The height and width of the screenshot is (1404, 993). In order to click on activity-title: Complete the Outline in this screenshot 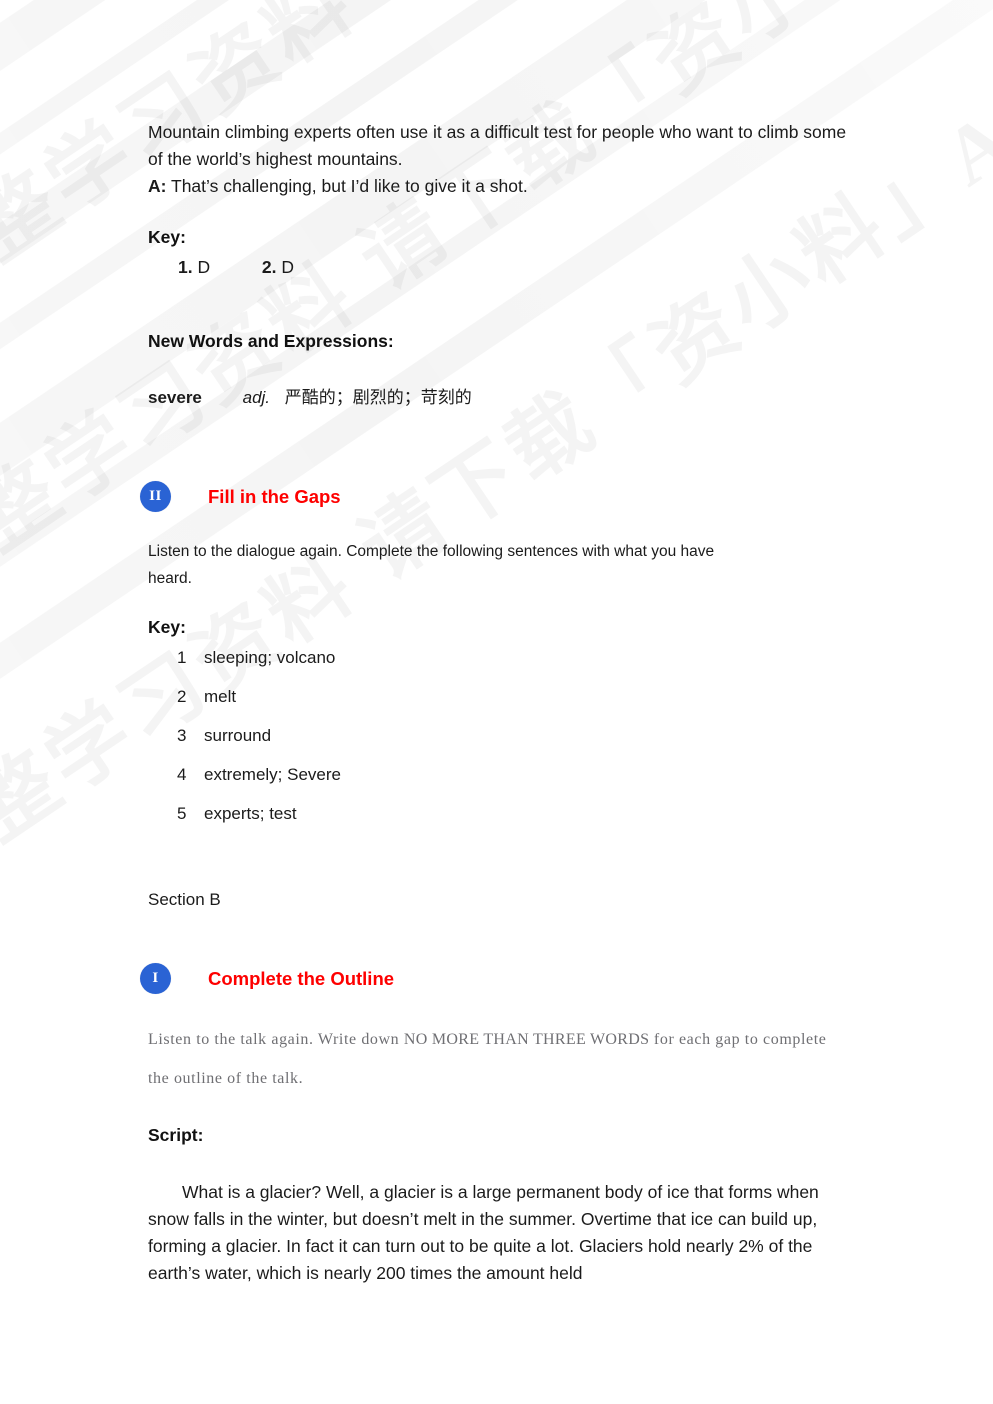, I will do `click(301, 978)`.